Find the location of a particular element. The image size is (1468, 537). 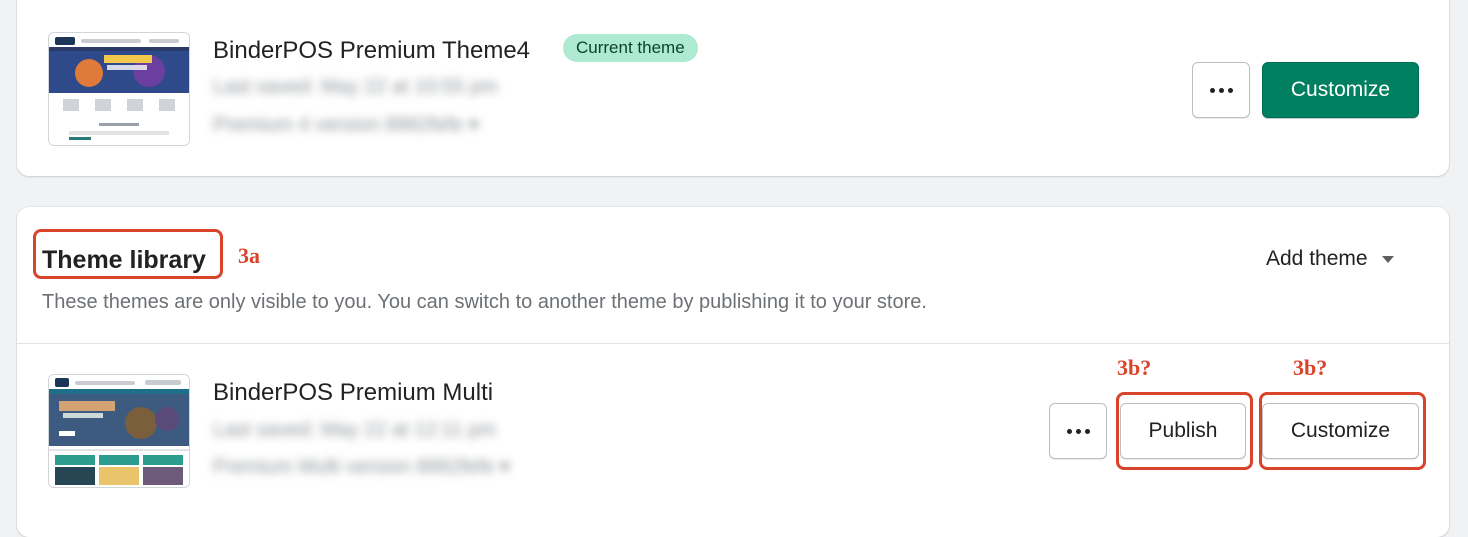

caret-down-icon is located at coordinates (1387, 259).